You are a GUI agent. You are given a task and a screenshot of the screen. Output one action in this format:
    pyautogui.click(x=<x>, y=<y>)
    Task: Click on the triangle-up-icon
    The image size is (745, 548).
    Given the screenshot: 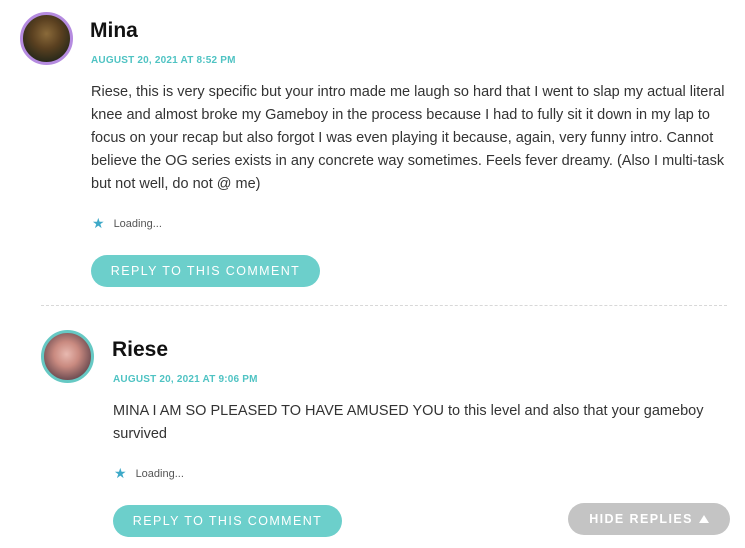 What is the action you would take?
    pyautogui.click(x=703, y=519)
    